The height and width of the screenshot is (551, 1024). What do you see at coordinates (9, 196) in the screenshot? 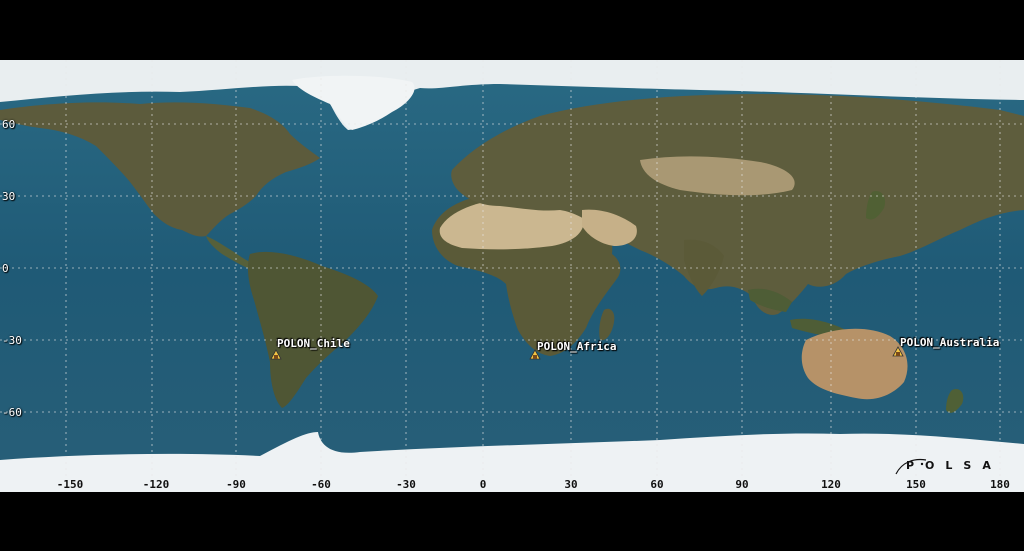
I see `lat-label-30: 30` at bounding box center [9, 196].